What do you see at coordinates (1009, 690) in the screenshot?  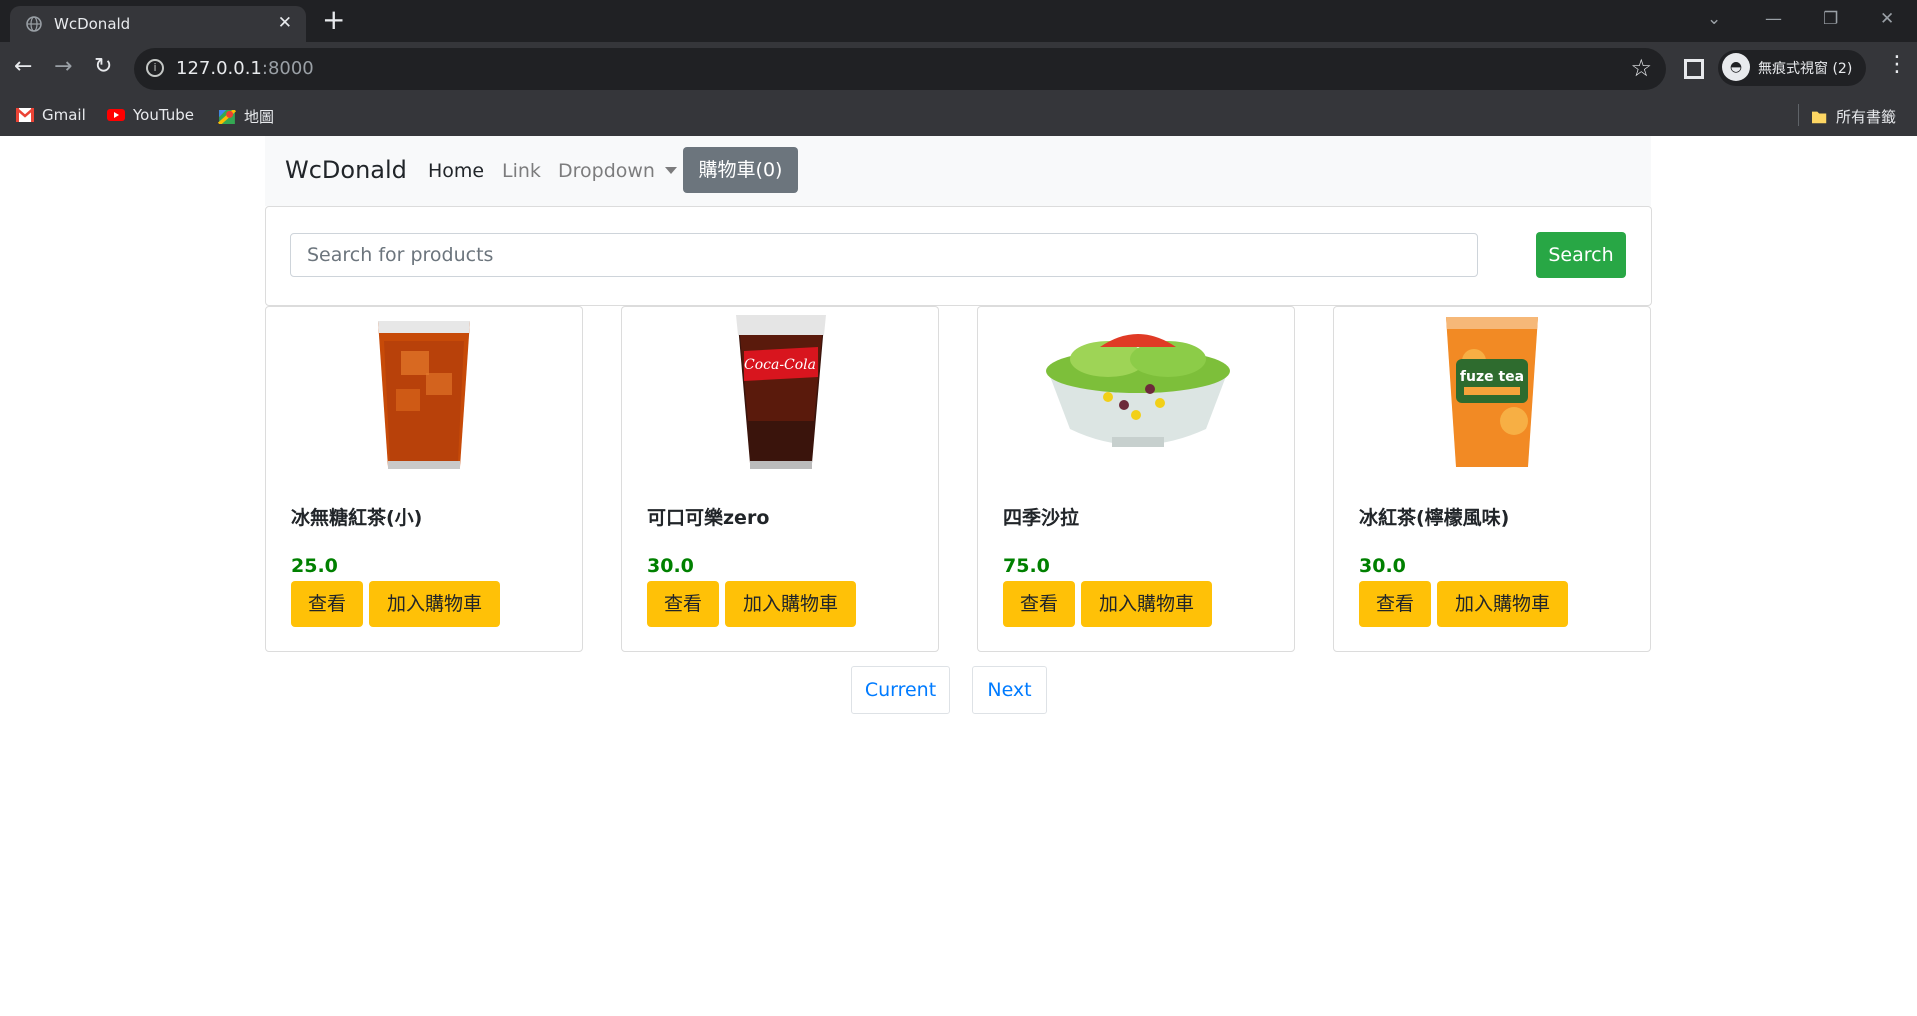 I see `pagination-next: Next` at bounding box center [1009, 690].